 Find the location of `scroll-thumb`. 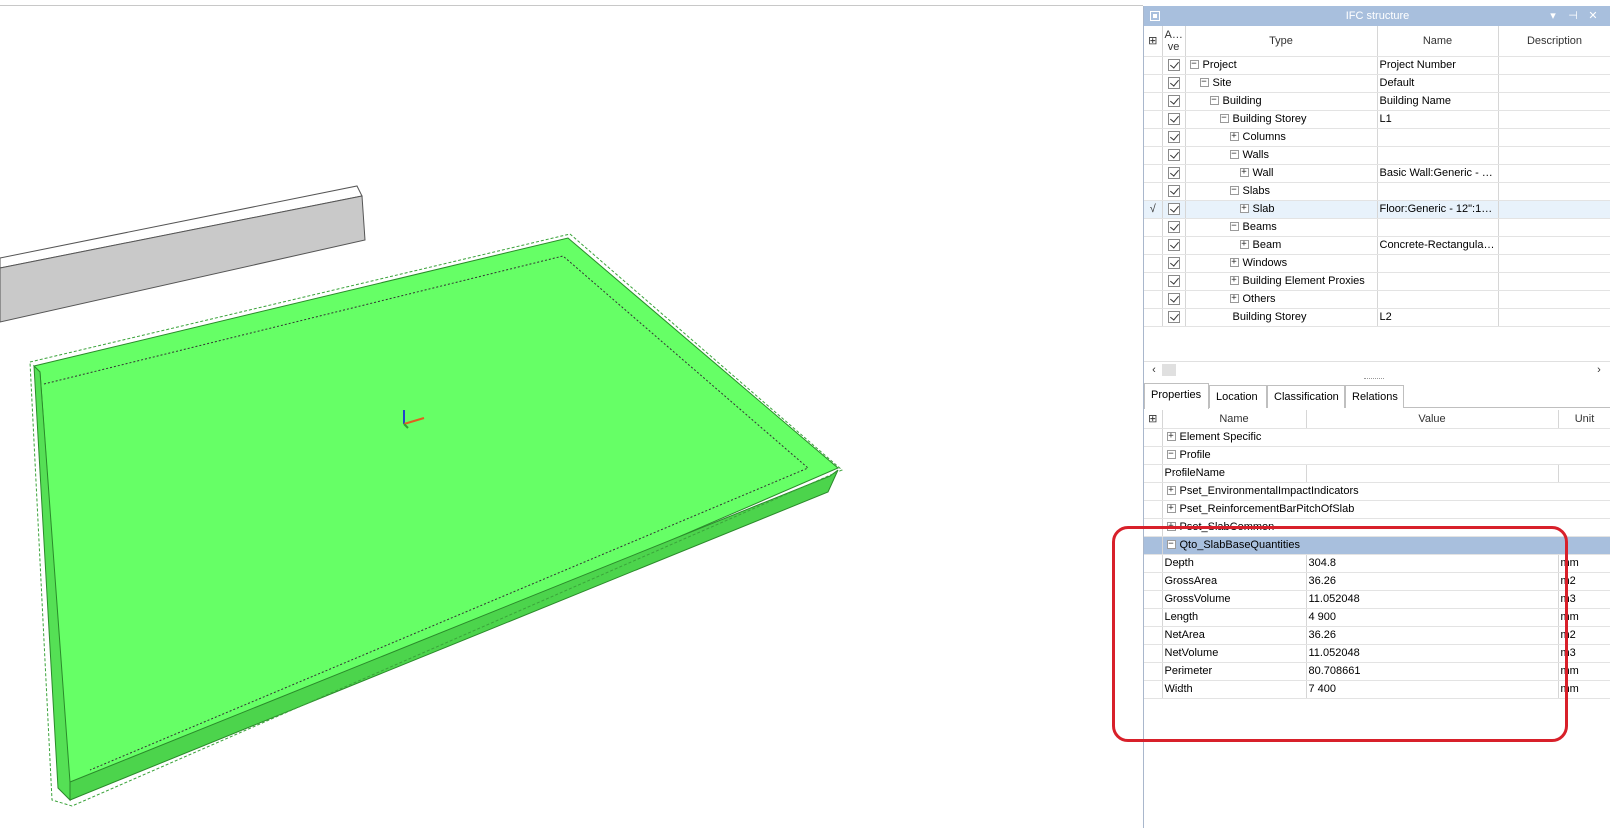

scroll-thumb is located at coordinates (1169, 370).